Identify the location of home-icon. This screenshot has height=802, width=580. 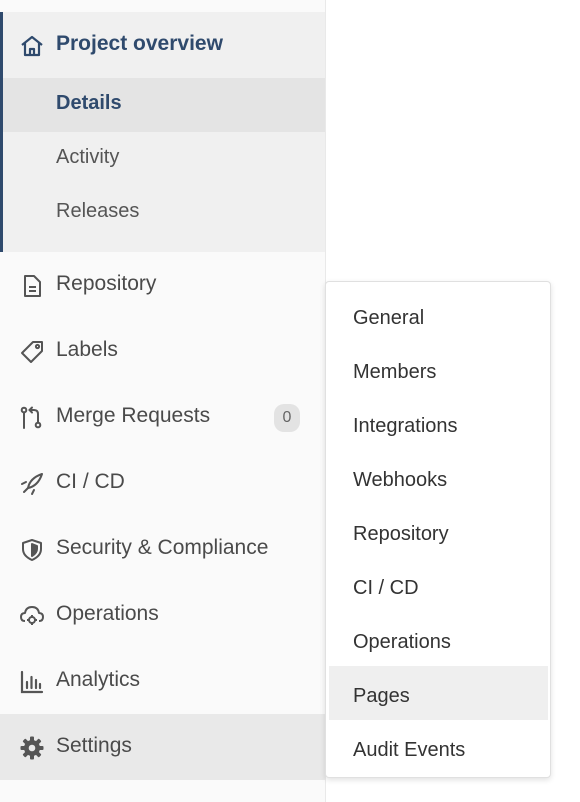
(32, 46).